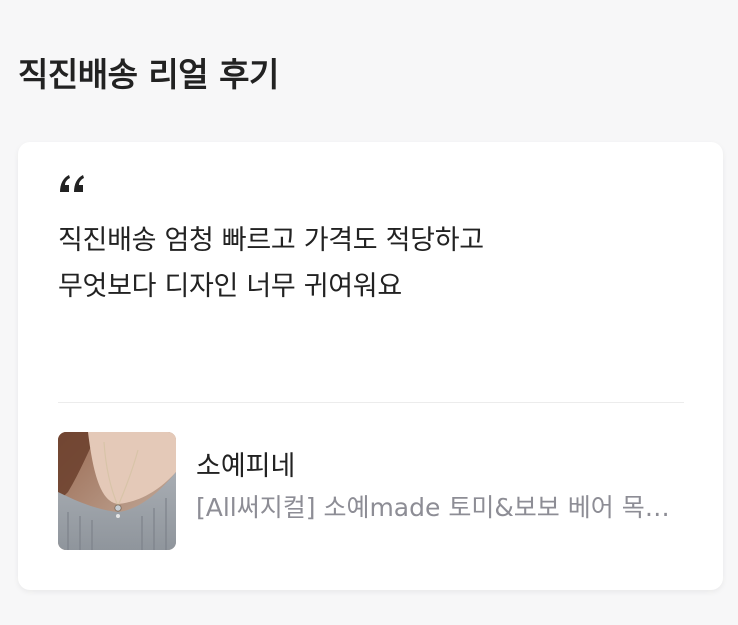 The image size is (738, 625). I want to click on section-title: 직진배송 리얼 후기, so click(148, 74).